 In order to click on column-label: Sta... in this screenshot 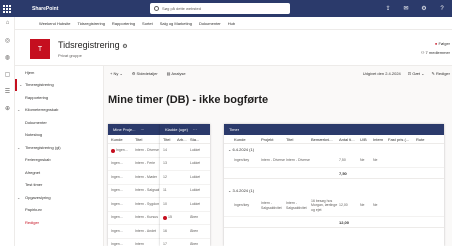, I will do `click(199, 139)`.